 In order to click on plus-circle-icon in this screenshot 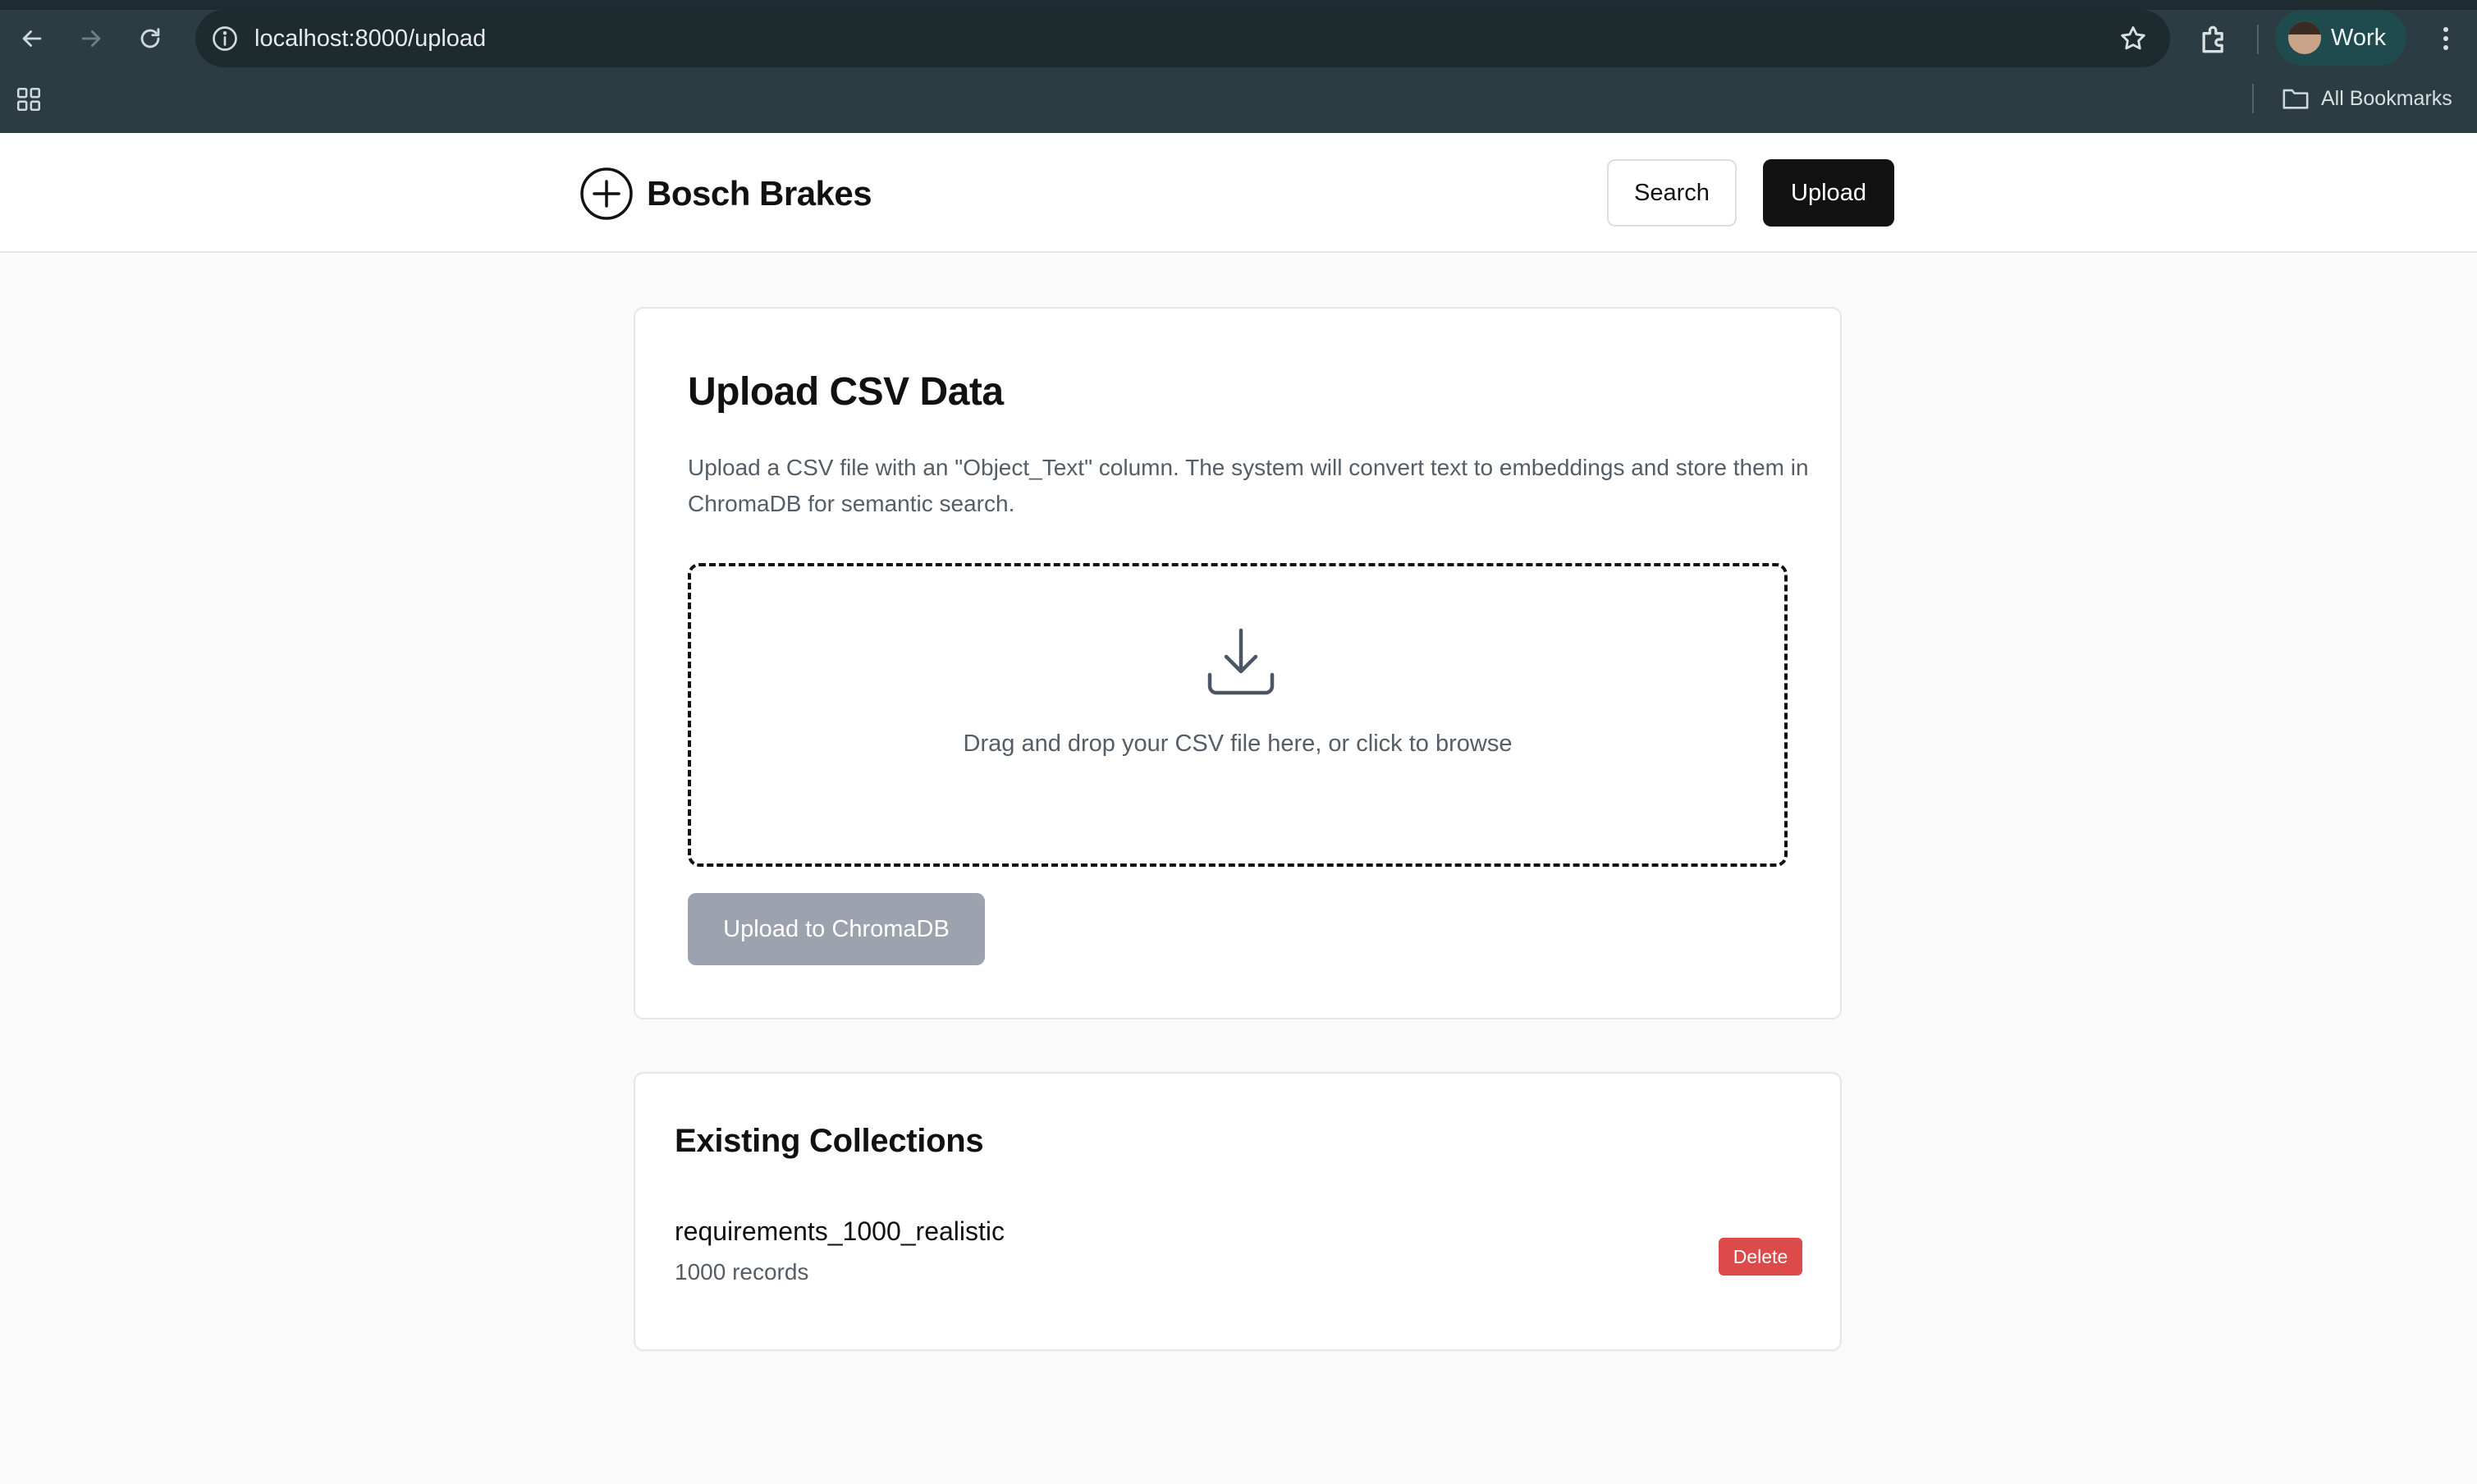, I will do `click(606, 193)`.